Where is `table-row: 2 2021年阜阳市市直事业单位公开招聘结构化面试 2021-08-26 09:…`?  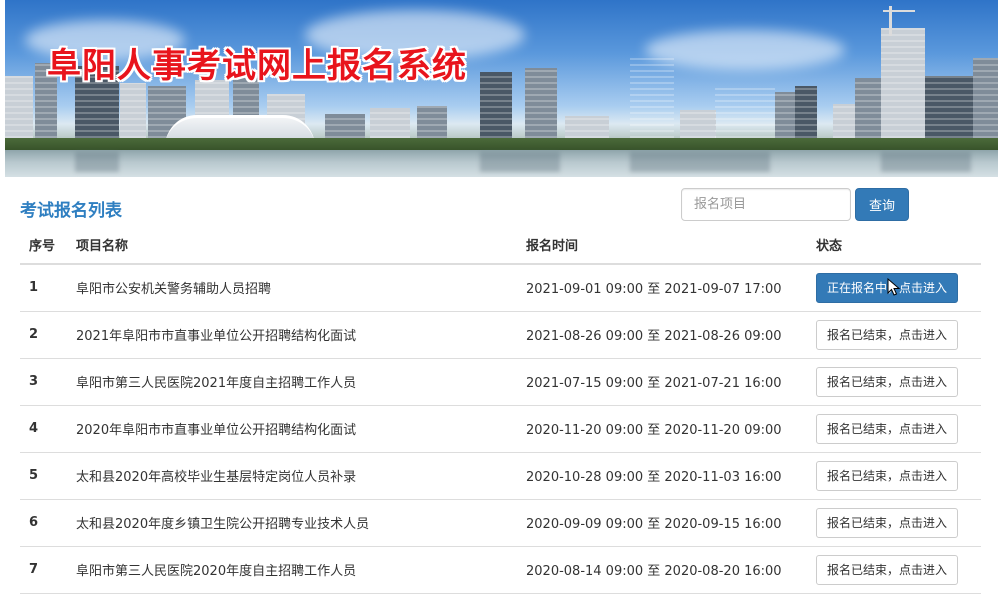
table-row: 2 2021年阜阳市市直事业单位公开招聘结构化面试 2021-08-26 09:… is located at coordinates (500, 335).